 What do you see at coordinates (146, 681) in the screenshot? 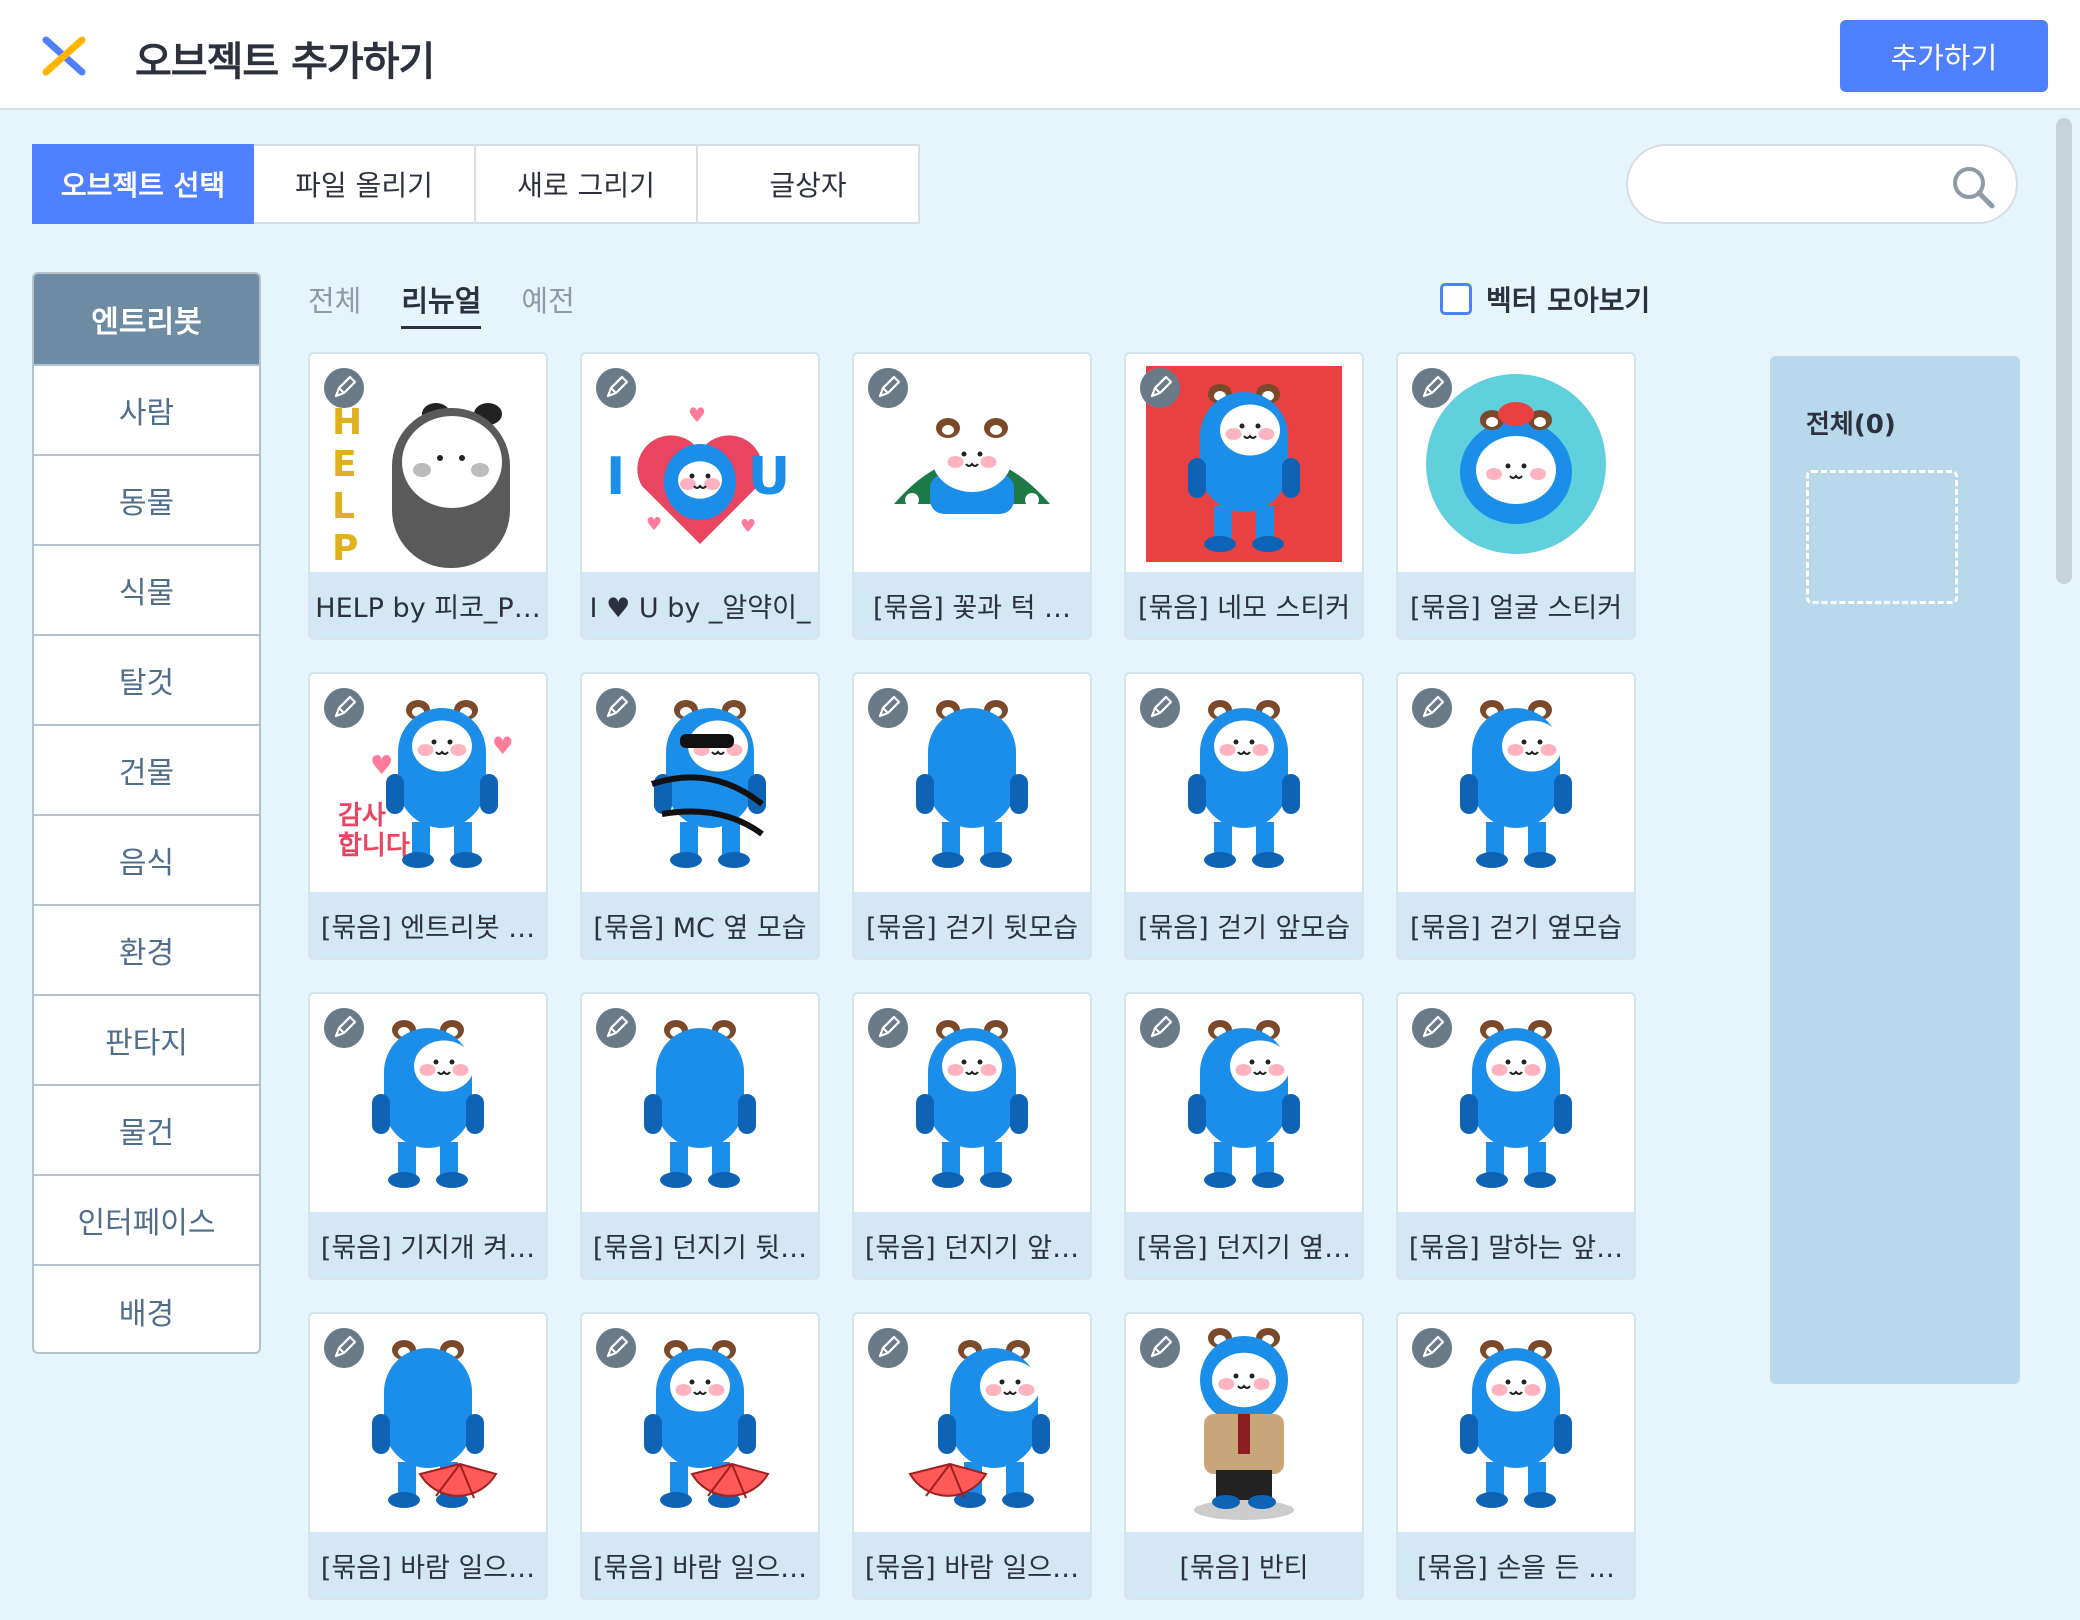
I see `category-vehicles: 탈것` at bounding box center [146, 681].